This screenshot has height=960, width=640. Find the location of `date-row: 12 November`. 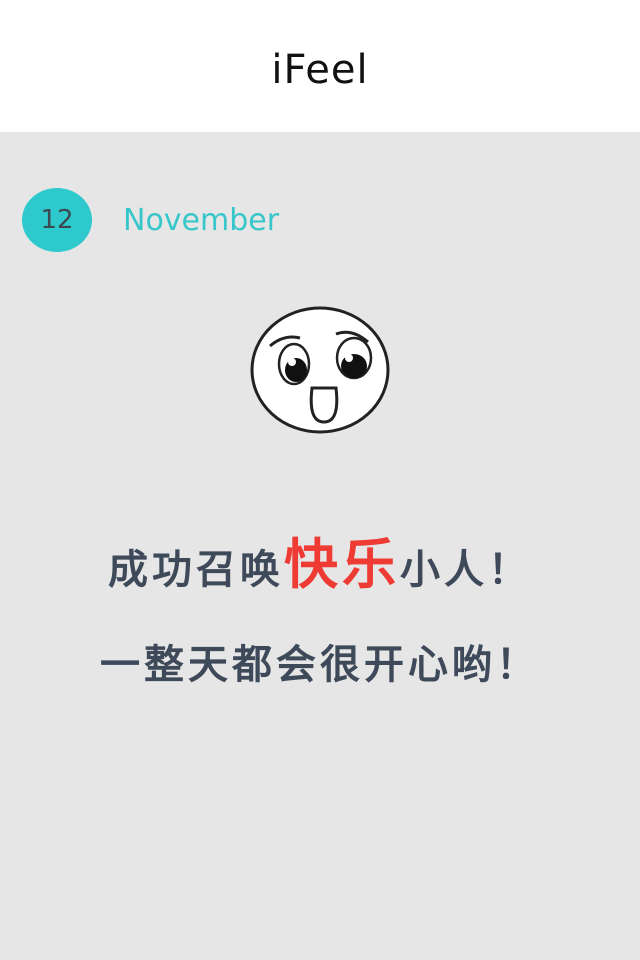

date-row: 12 November is located at coordinates (150, 220).